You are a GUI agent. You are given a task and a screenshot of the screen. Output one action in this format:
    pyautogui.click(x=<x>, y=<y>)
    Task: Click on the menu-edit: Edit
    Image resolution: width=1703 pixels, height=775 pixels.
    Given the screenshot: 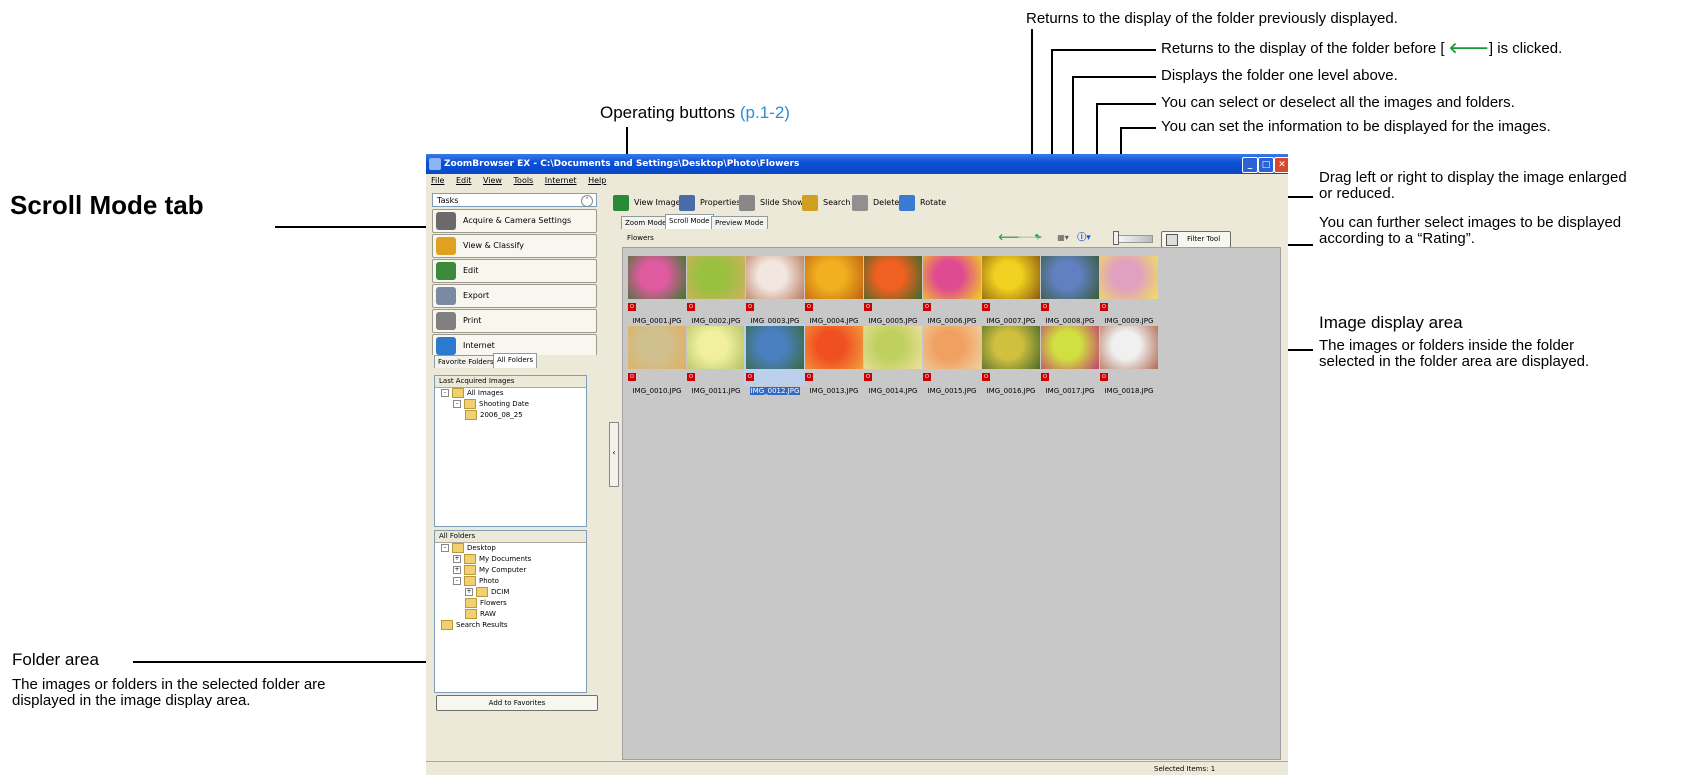 What is the action you would take?
    pyautogui.click(x=464, y=180)
    